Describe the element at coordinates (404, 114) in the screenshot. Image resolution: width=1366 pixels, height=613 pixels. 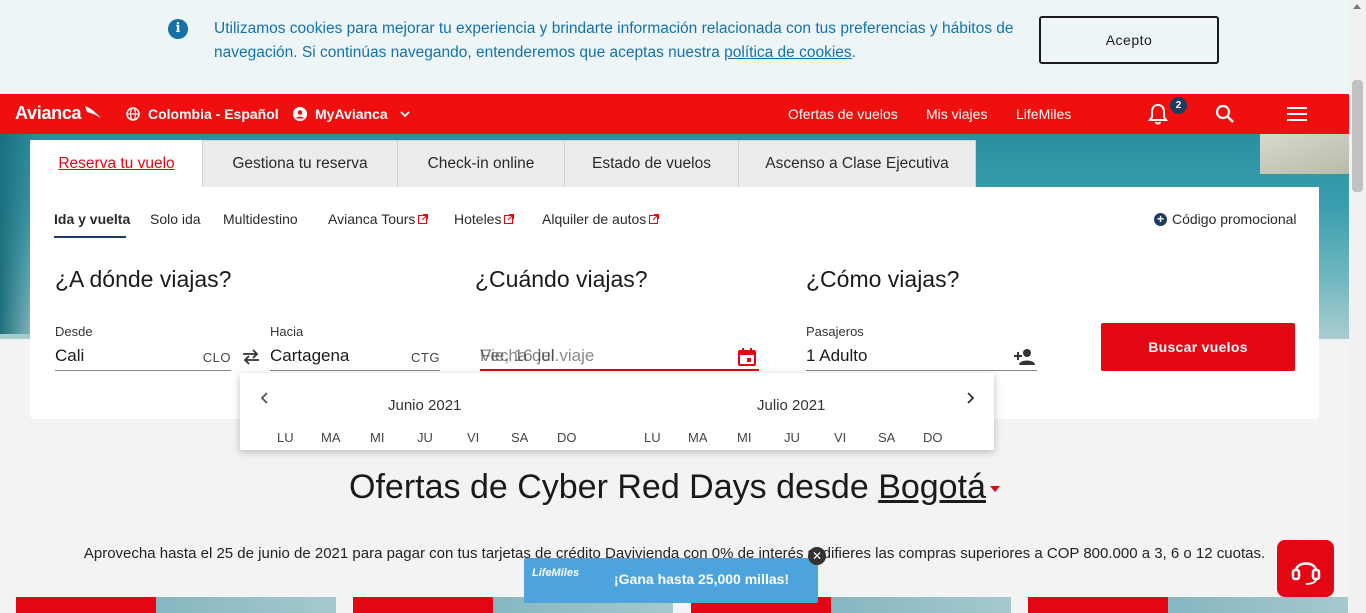
I see `chevron-down-icon` at that location.